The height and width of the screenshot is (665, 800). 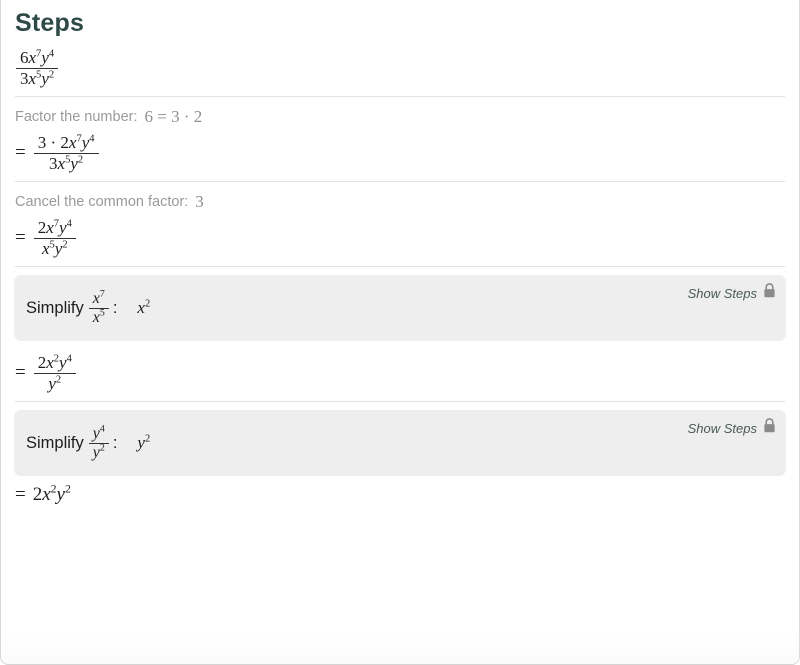 I want to click on step-label-factor: Factor the number: 6 = 3 · 2, so click(x=400, y=112).